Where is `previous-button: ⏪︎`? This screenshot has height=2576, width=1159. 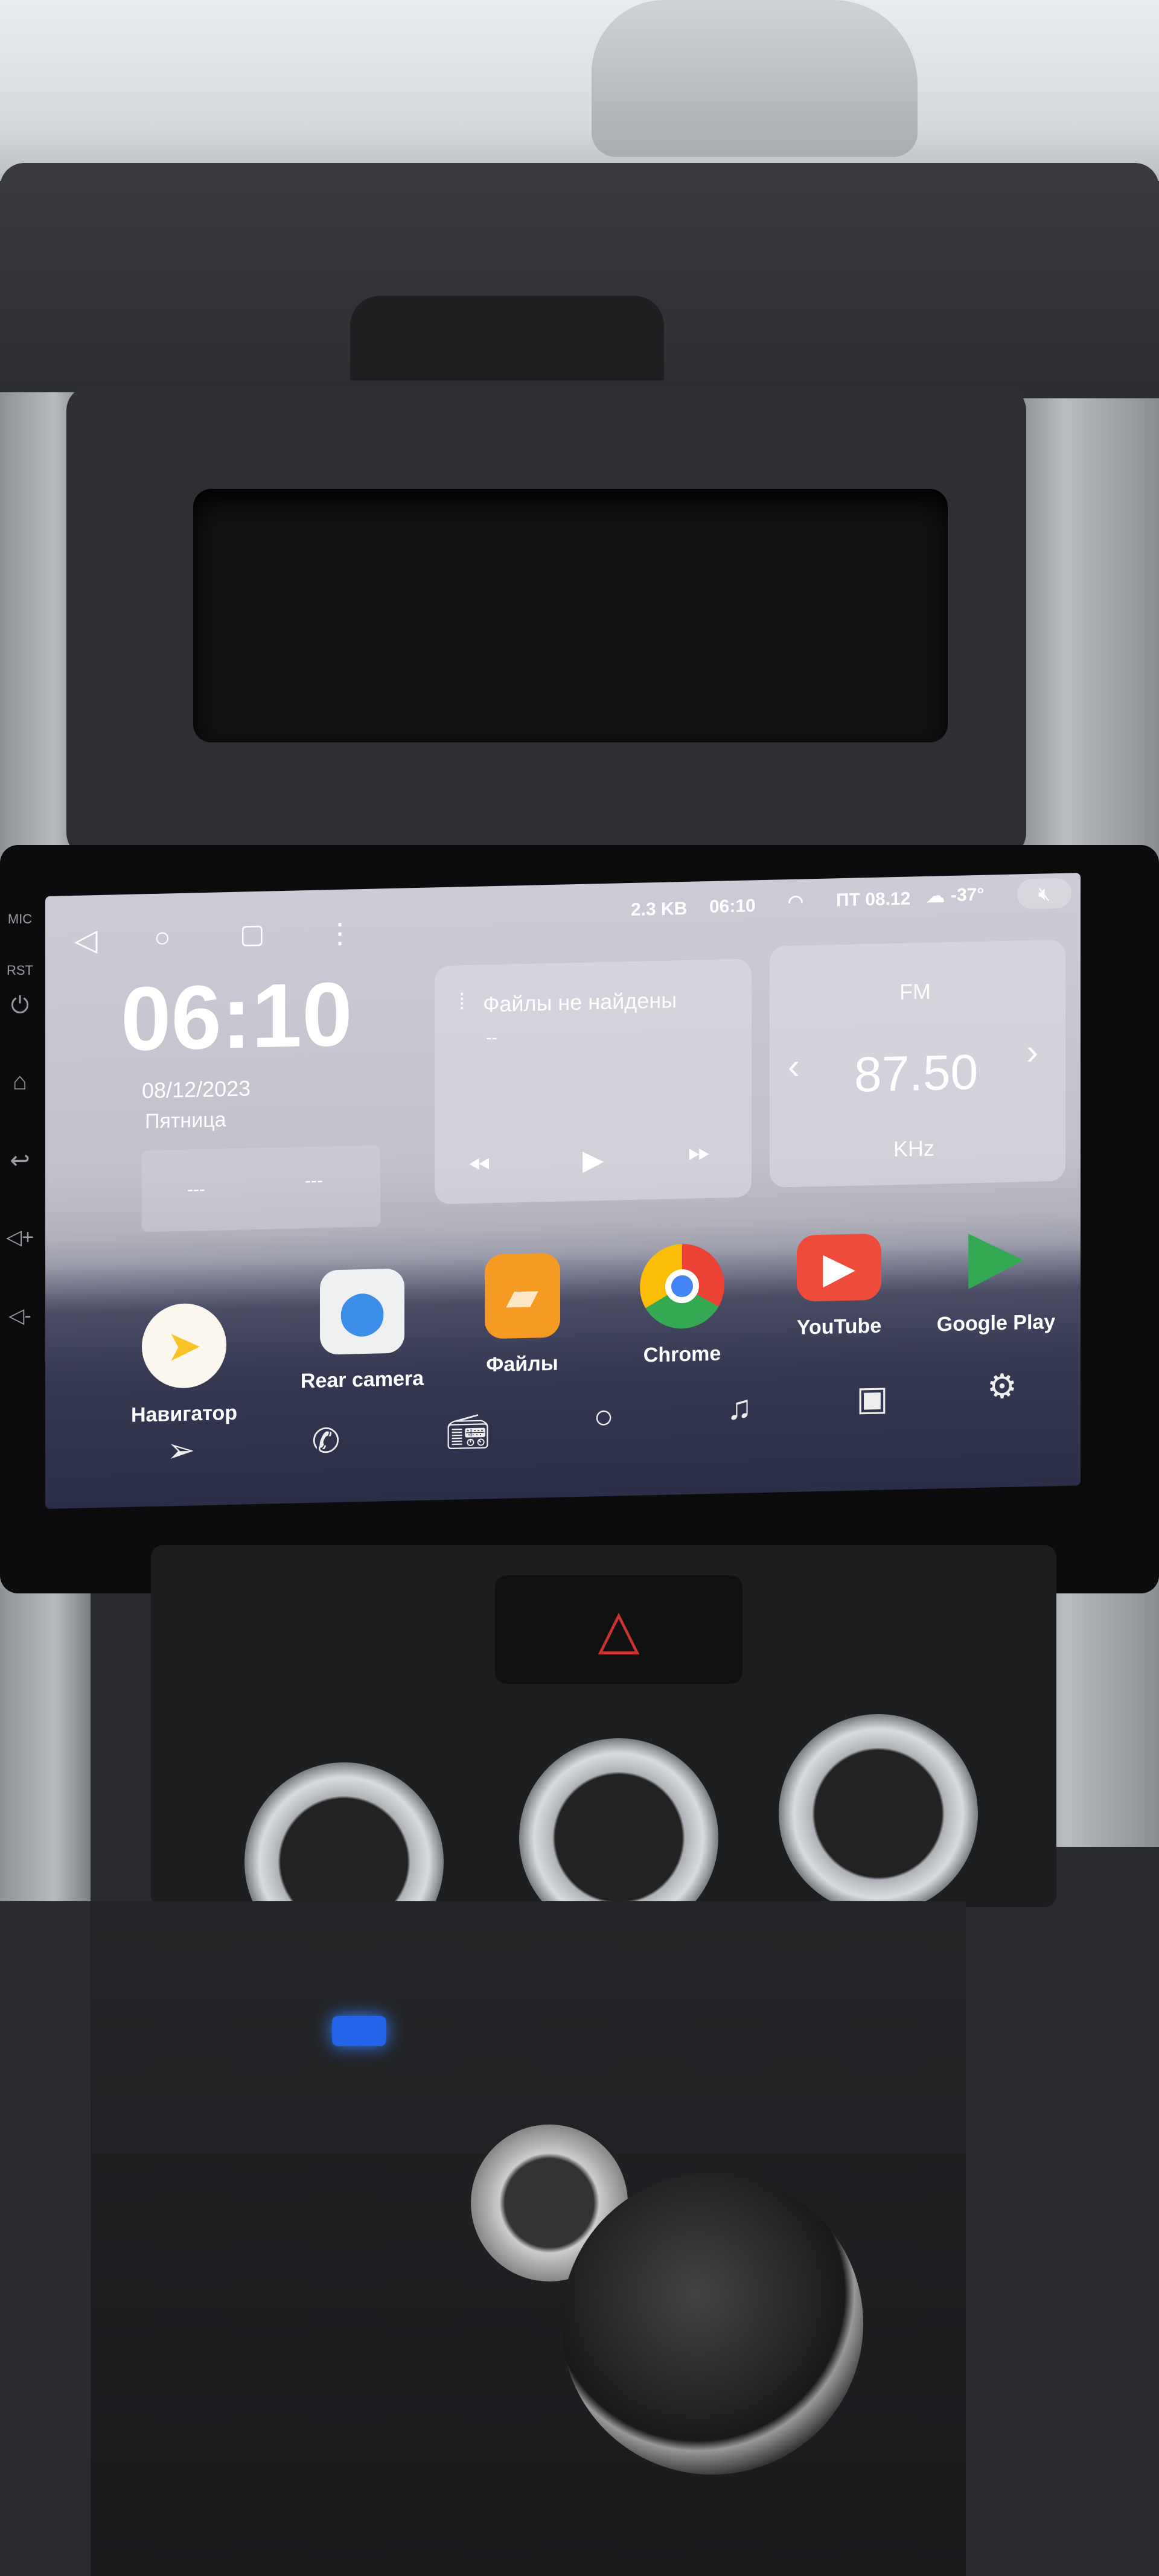 previous-button: ⏪︎ is located at coordinates (479, 1166).